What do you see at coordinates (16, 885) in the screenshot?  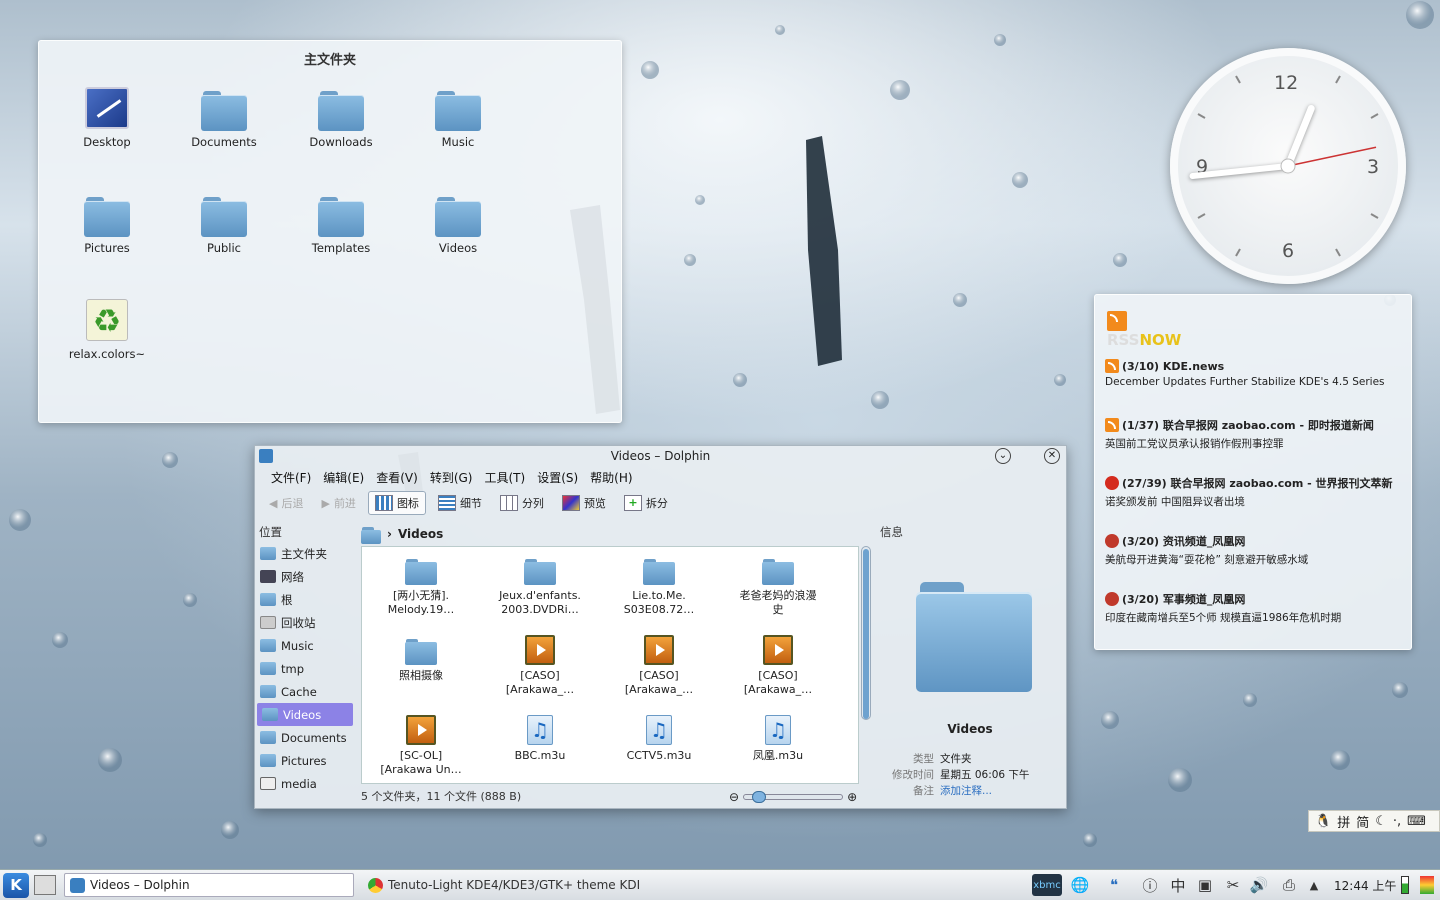 I see `kde-menu-button: K` at bounding box center [16, 885].